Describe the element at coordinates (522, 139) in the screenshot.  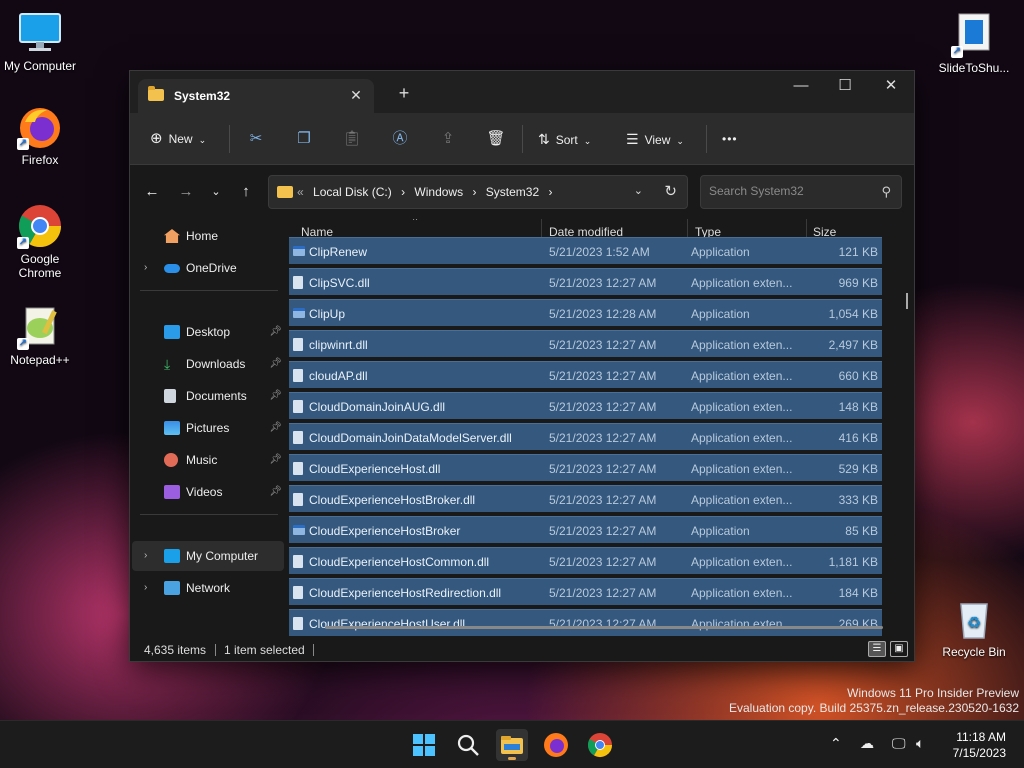
I see `command-bar: ⊕ New ⌄ ✂ ❐ 📋︎ Ⓐ ⇪ 🗑︎ ⇅ Sort ⌄ ☰ View ⌄ •••` at that location.